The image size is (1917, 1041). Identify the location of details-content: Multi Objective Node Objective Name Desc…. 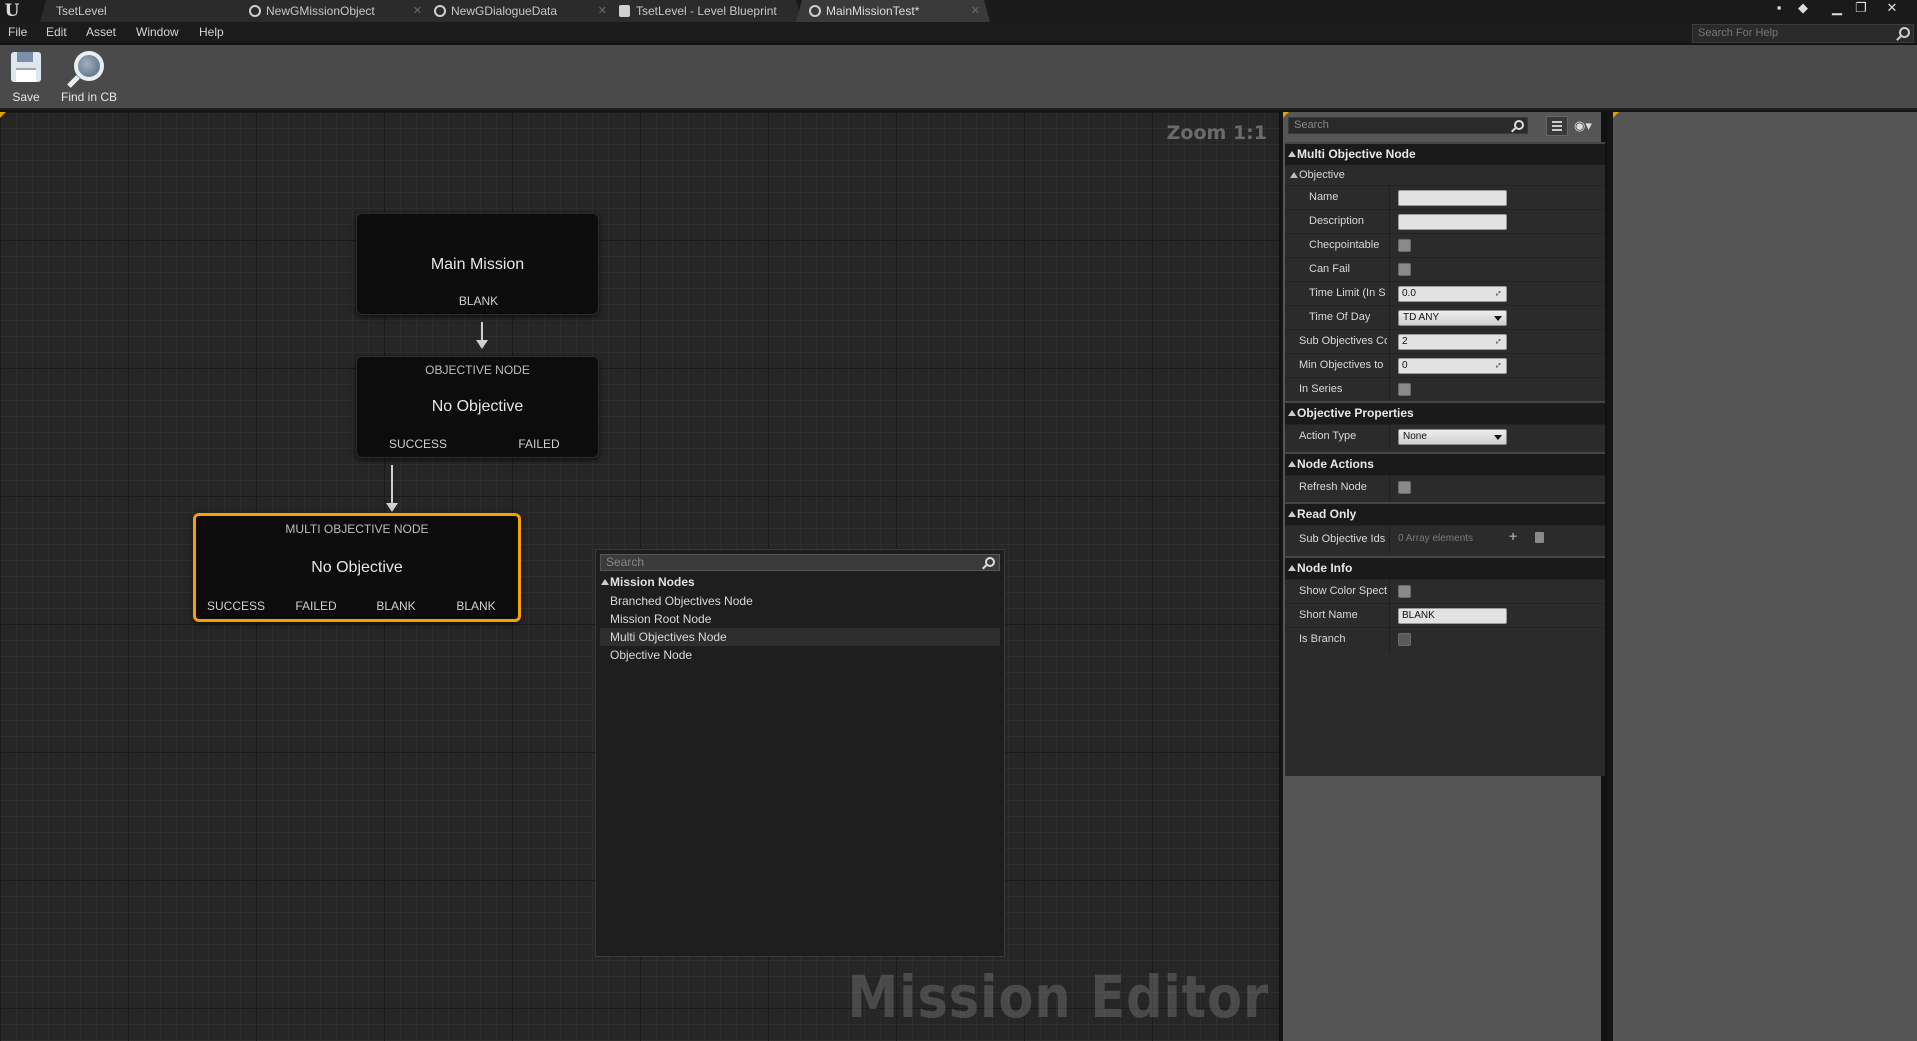
(1445, 459).